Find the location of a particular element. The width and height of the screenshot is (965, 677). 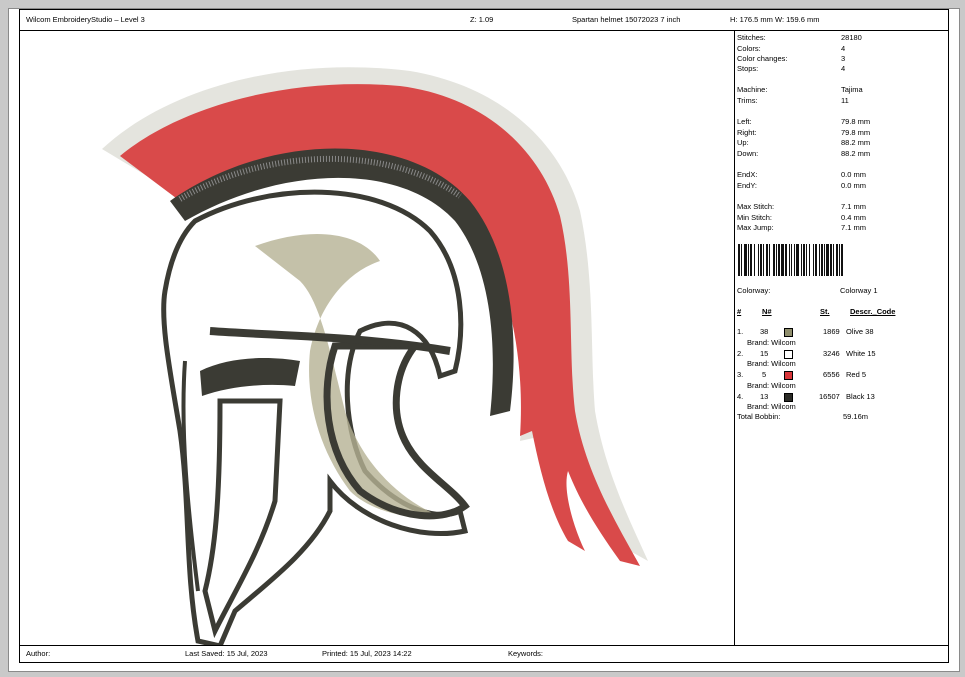

stat-value: 3 is located at coordinates (843, 58).